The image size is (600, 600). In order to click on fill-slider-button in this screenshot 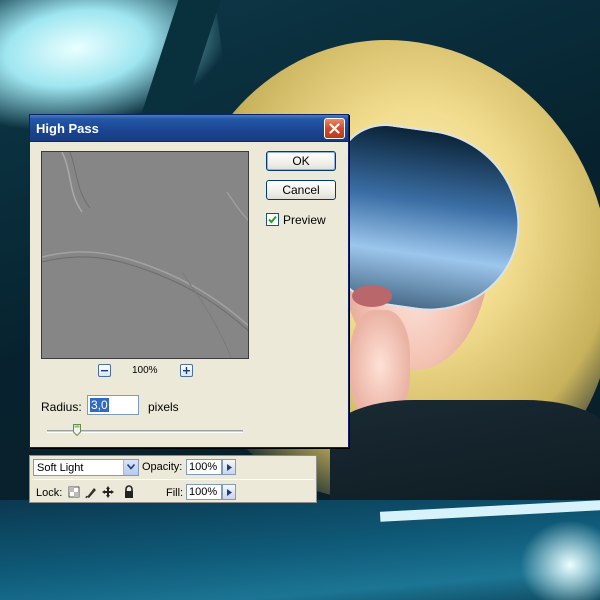, I will do `click(229, 492)`.